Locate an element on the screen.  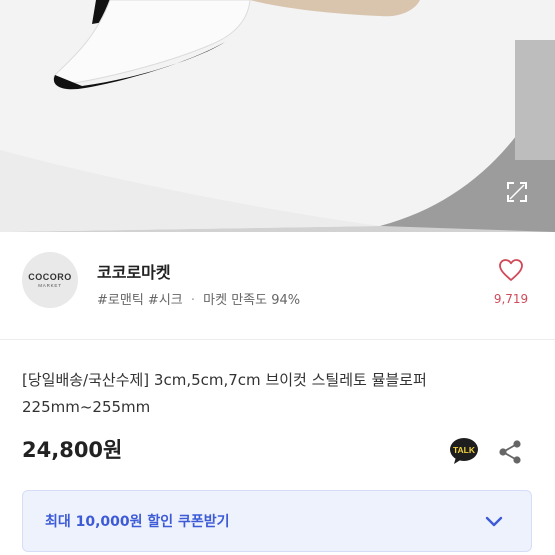
share-icon is located at coordinates (510, 452).